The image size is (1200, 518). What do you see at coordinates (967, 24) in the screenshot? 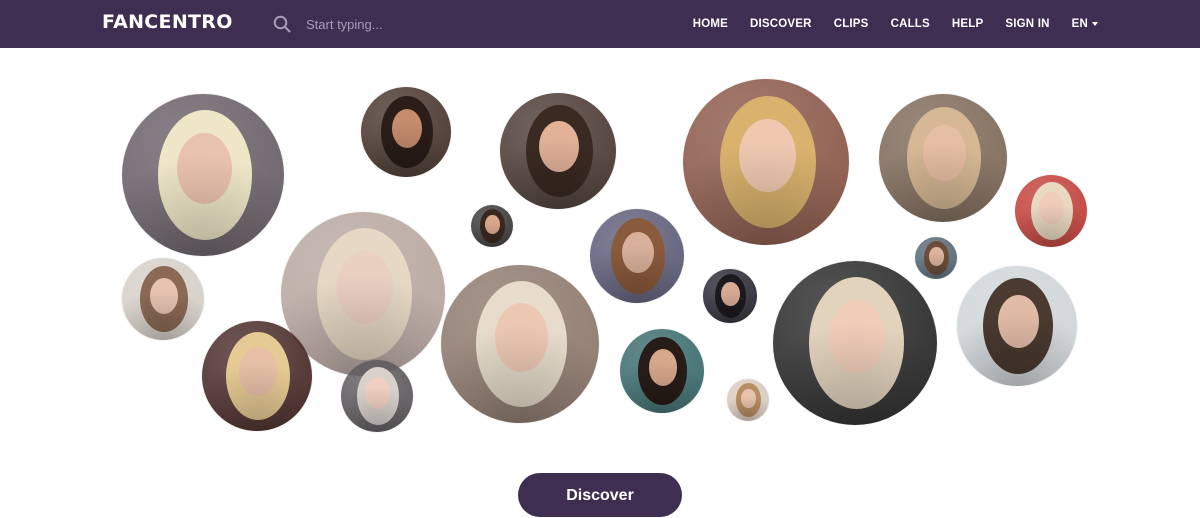
I see `nav-help: HELP` at bounding box center [967, 24].